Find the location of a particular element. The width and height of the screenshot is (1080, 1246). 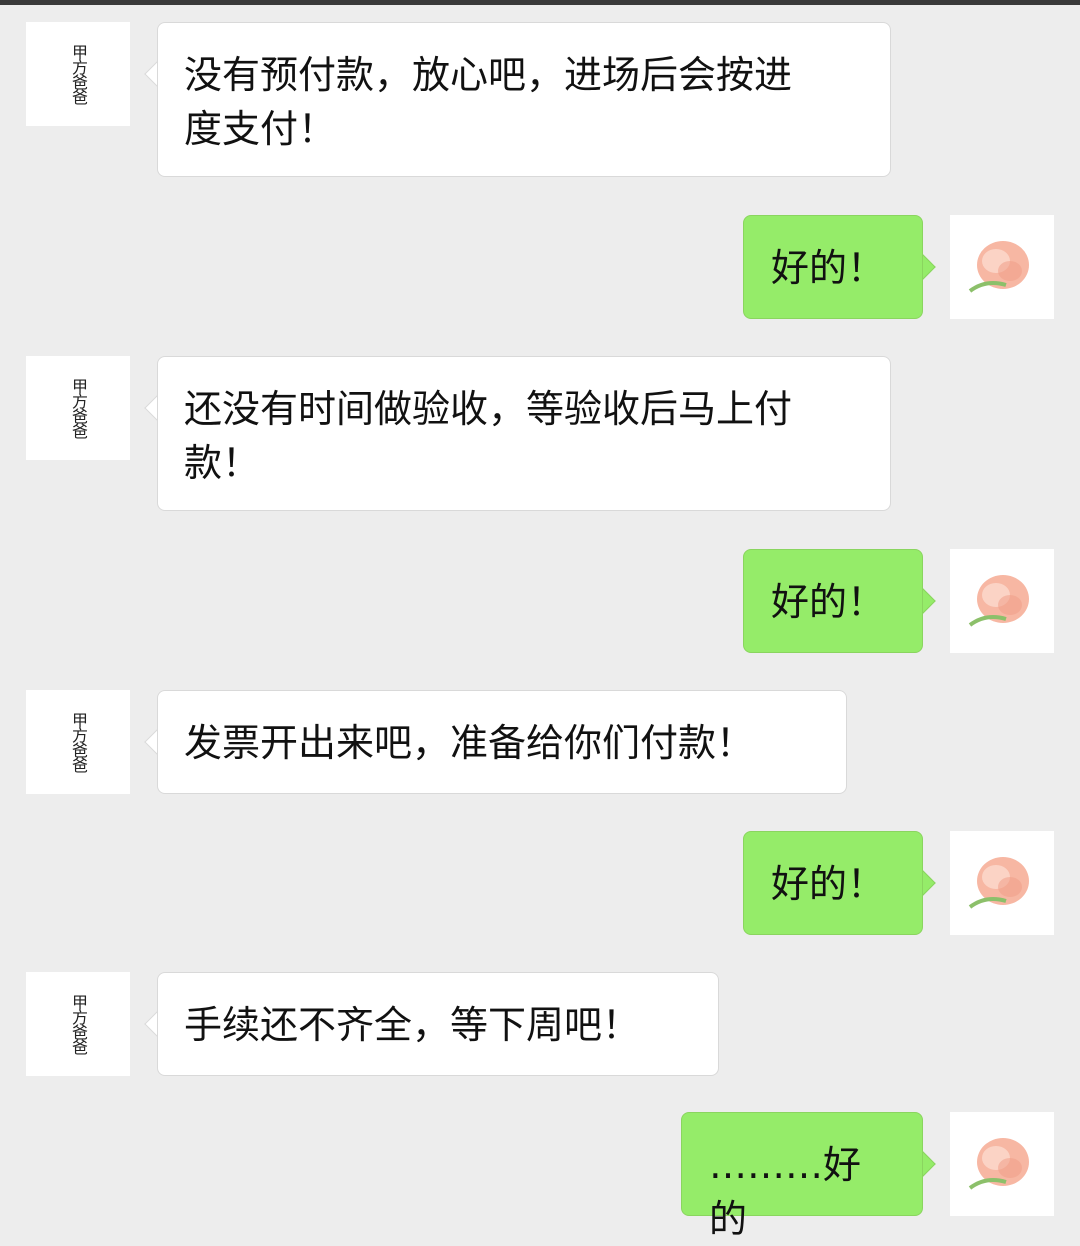

message-bubble-incoming: 手续还不齐全，等下周吧！ is located at coordinates (438, 1024).